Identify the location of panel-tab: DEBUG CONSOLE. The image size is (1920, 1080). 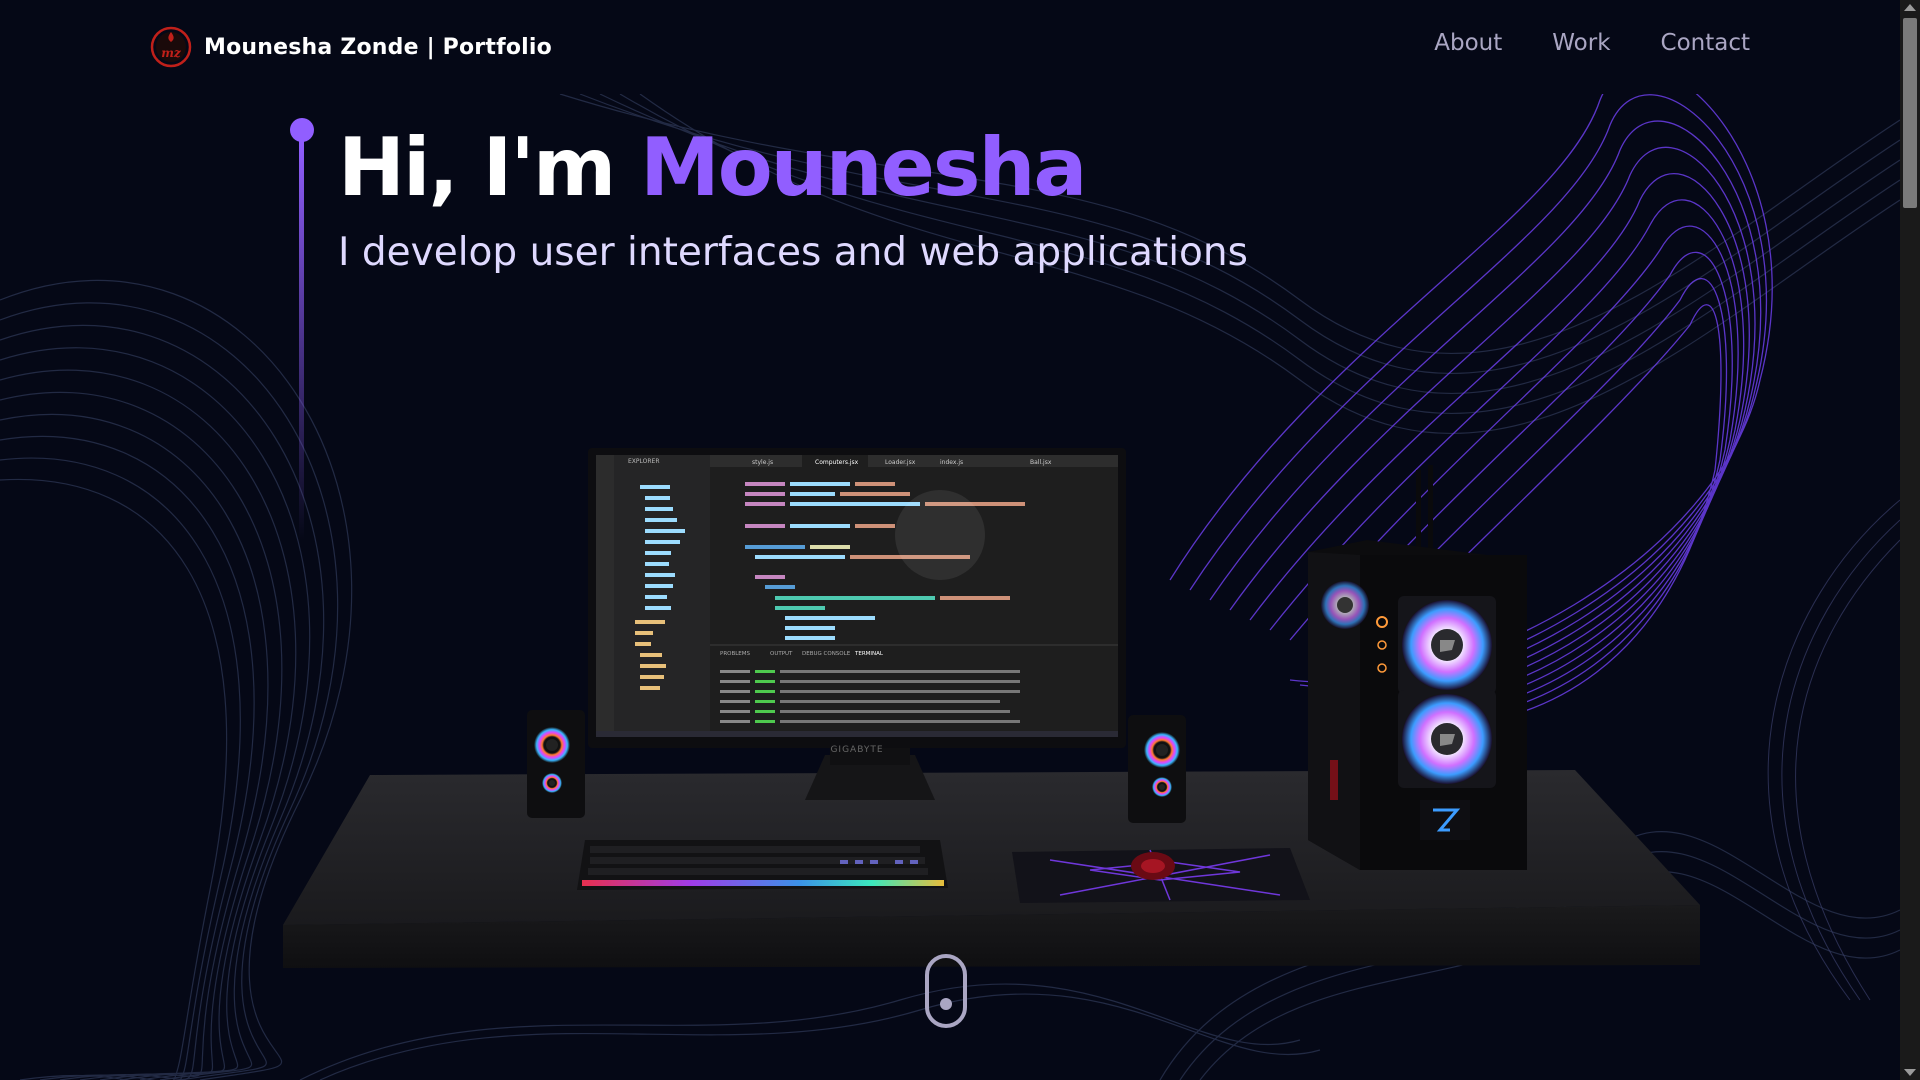
(826, 654).